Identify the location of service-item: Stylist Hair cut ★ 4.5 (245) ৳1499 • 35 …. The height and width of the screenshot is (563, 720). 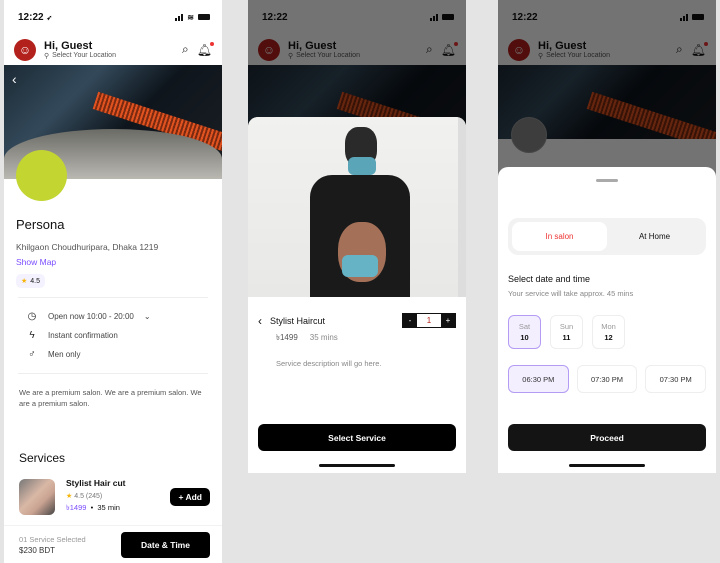
(113, 496).